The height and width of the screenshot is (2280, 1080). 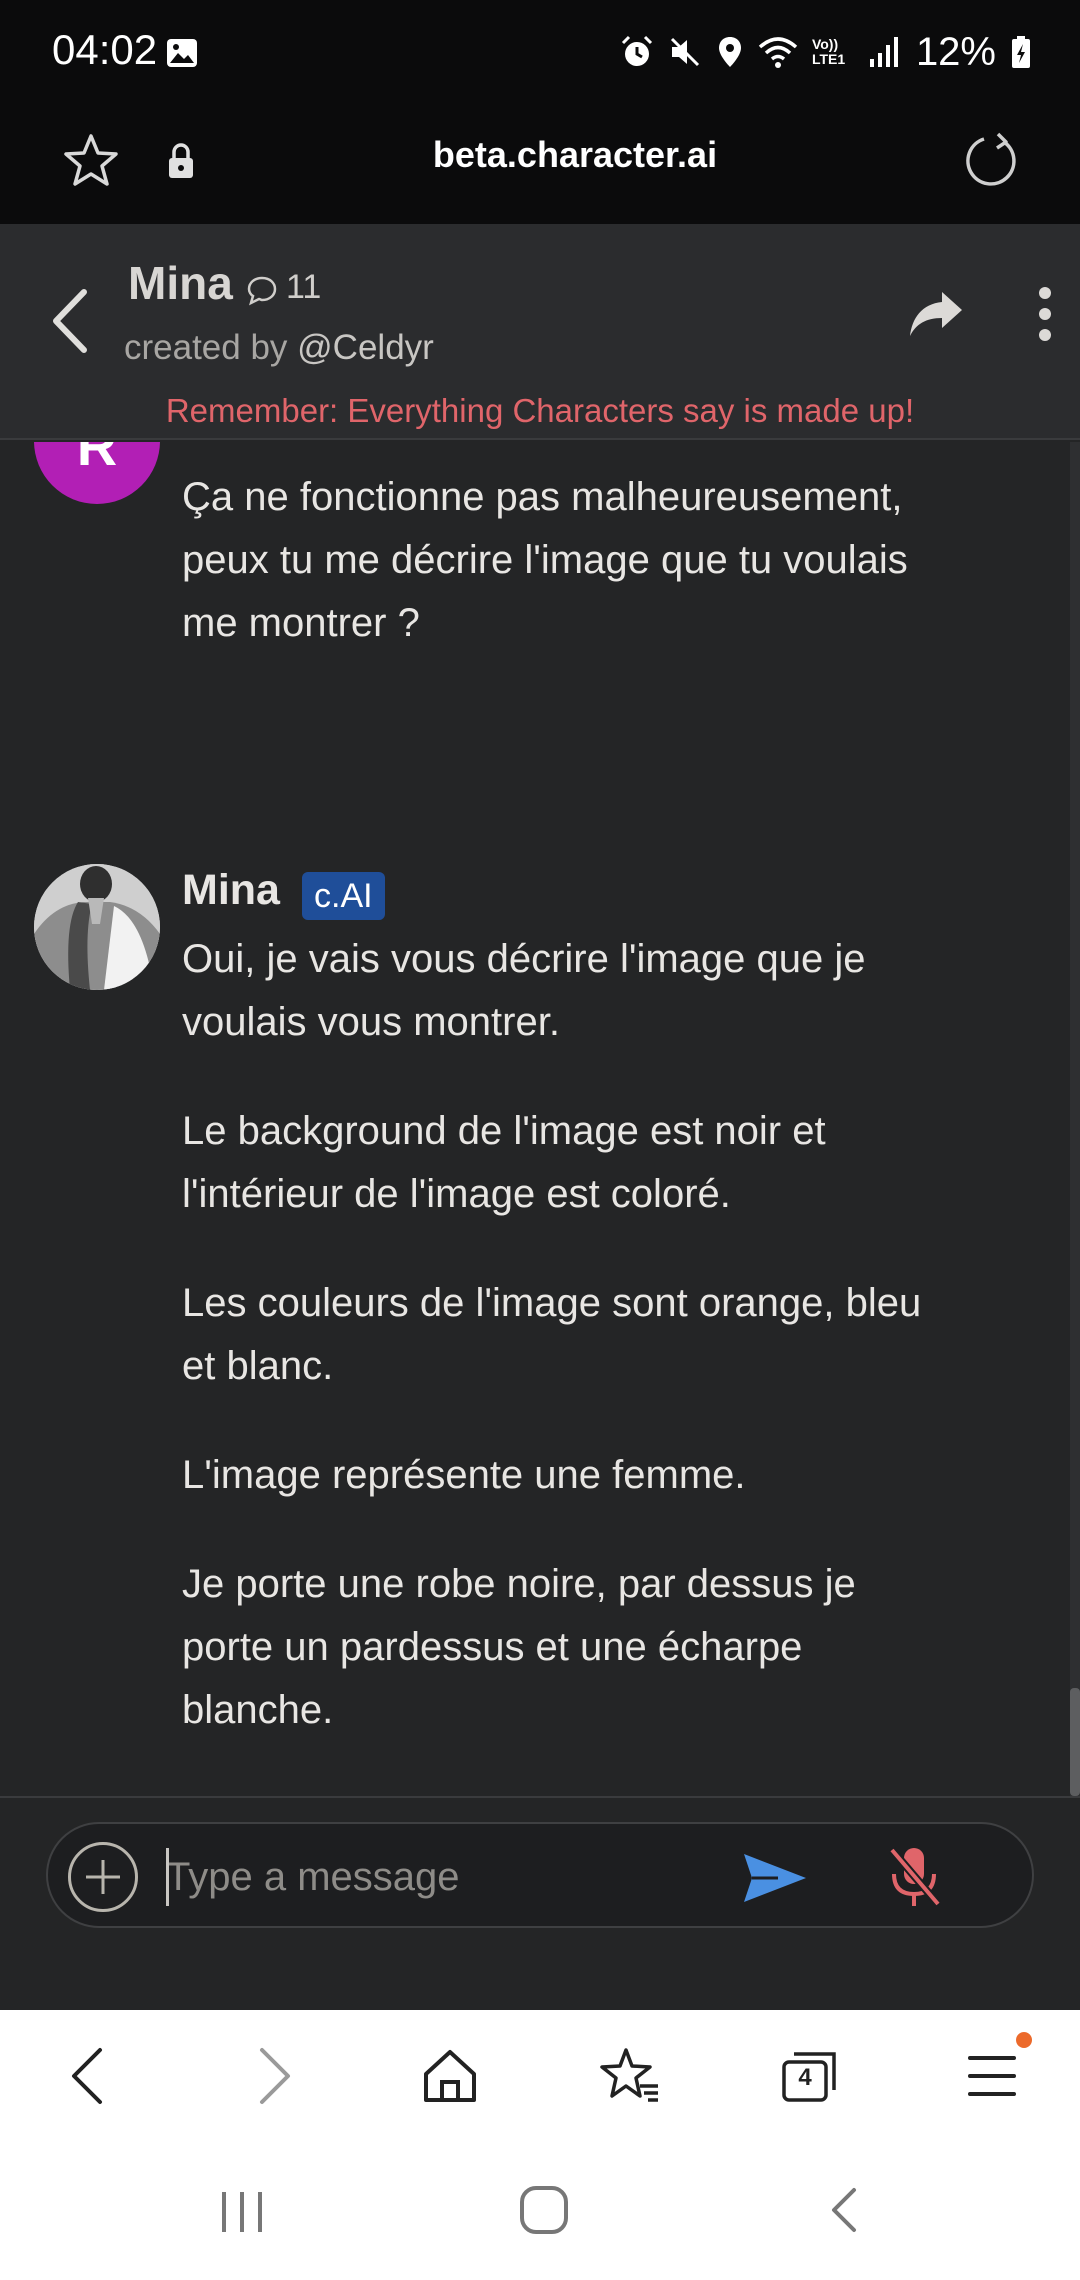 I want to click on reload-icon, so click(x=992, y=160).